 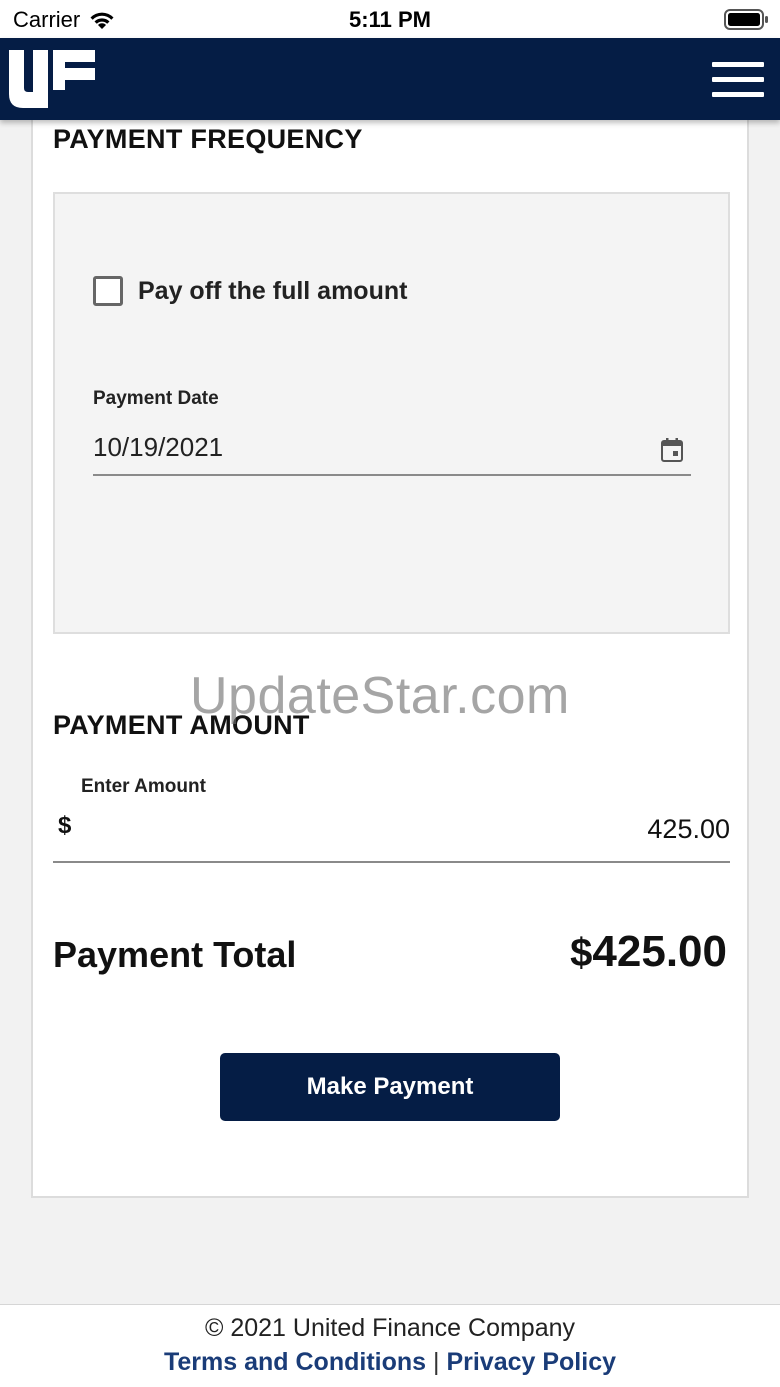 What do you see at coordinates (531, 1362) in the screenshot?
I see `privacy-link: Privacy Policy` at bounding box center [531, 1362].